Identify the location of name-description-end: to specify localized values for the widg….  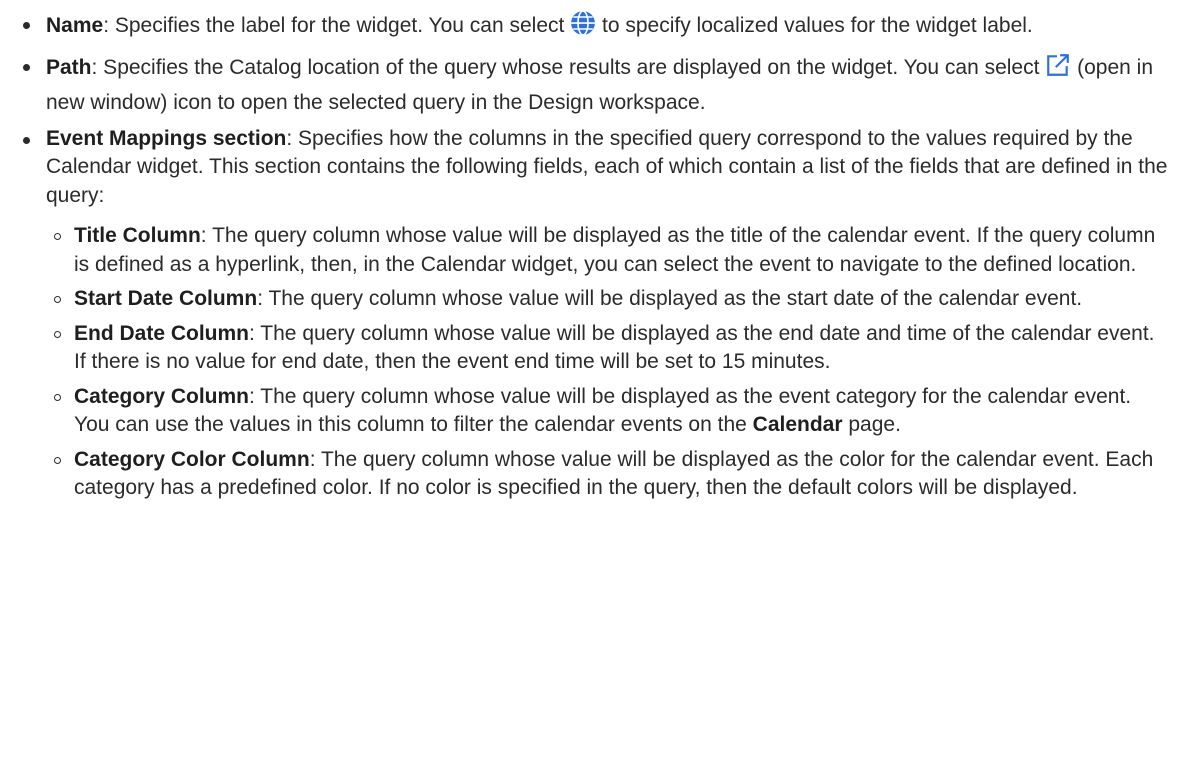
(814, 25).